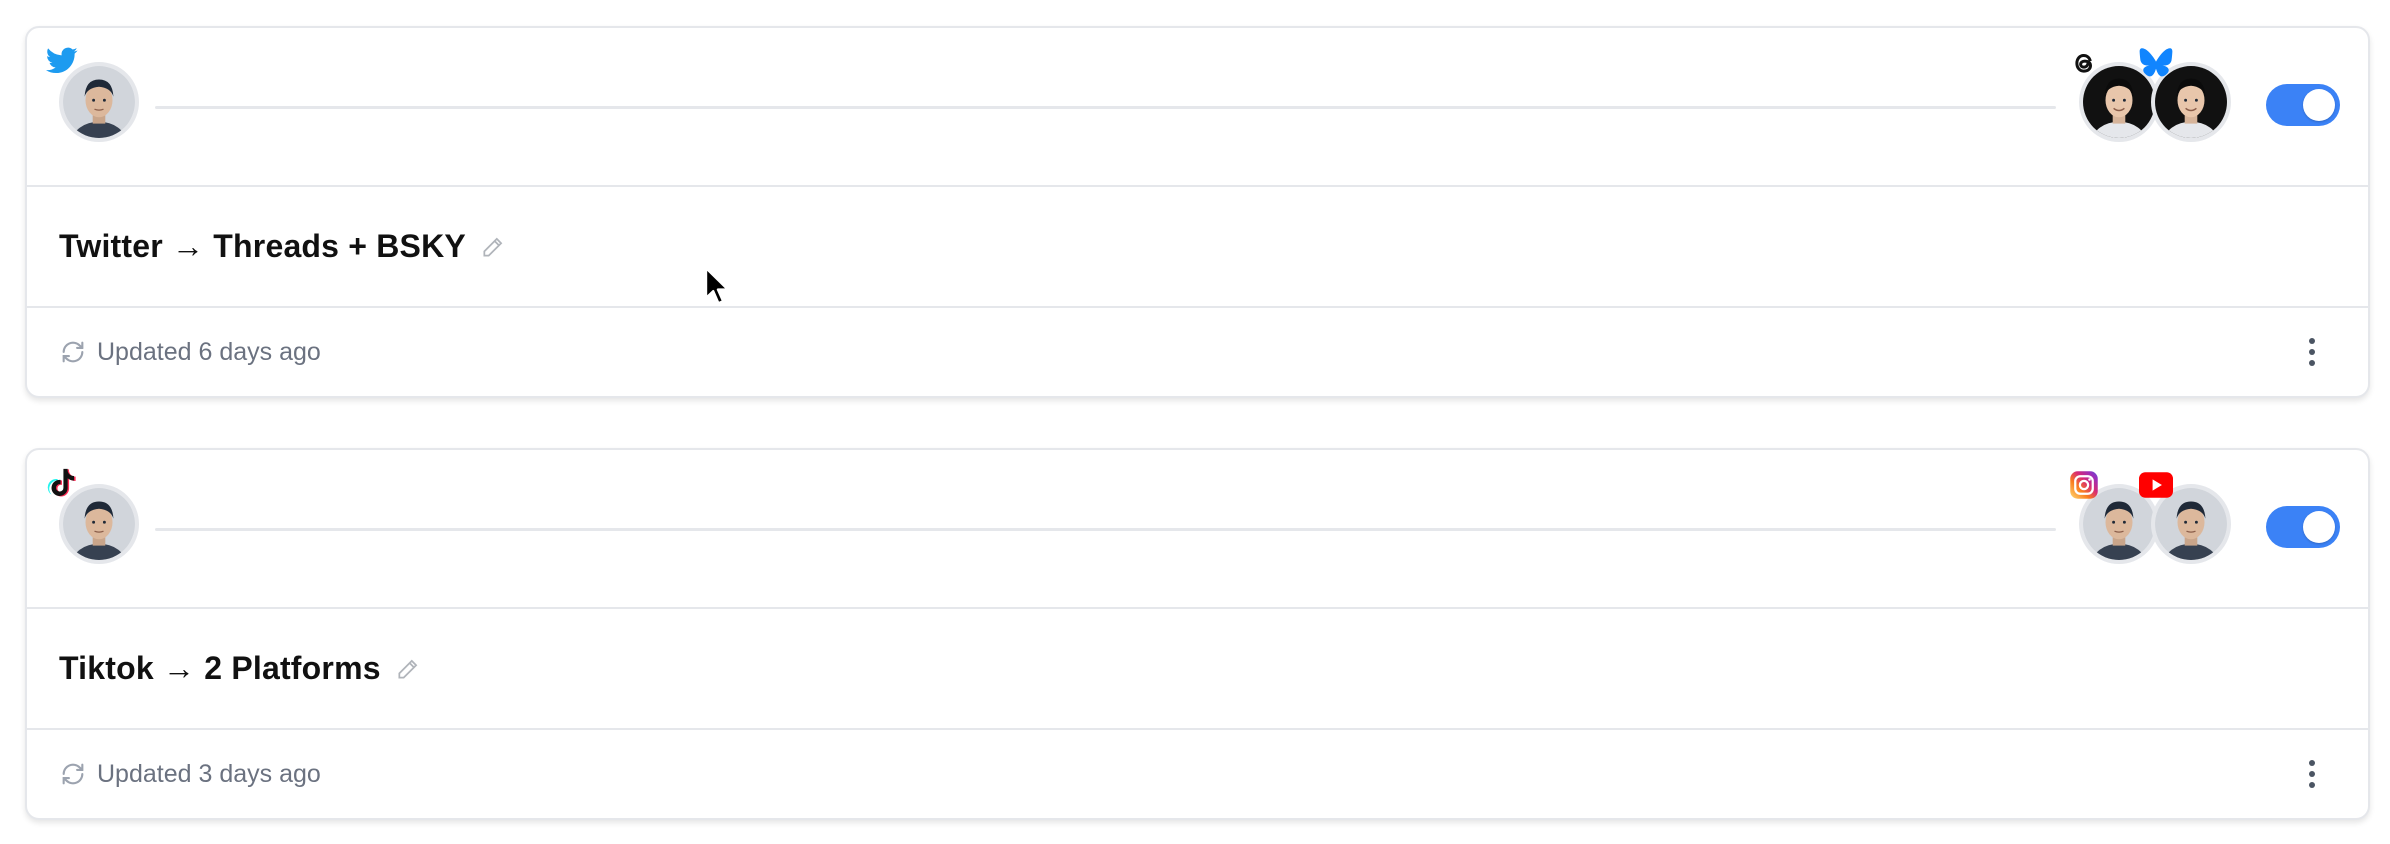  What do you see at coordinates (1197, 352) in the screenshot?
I see `workflow-footer: Updated 6 days ago` at bounding box center [1197, 352].